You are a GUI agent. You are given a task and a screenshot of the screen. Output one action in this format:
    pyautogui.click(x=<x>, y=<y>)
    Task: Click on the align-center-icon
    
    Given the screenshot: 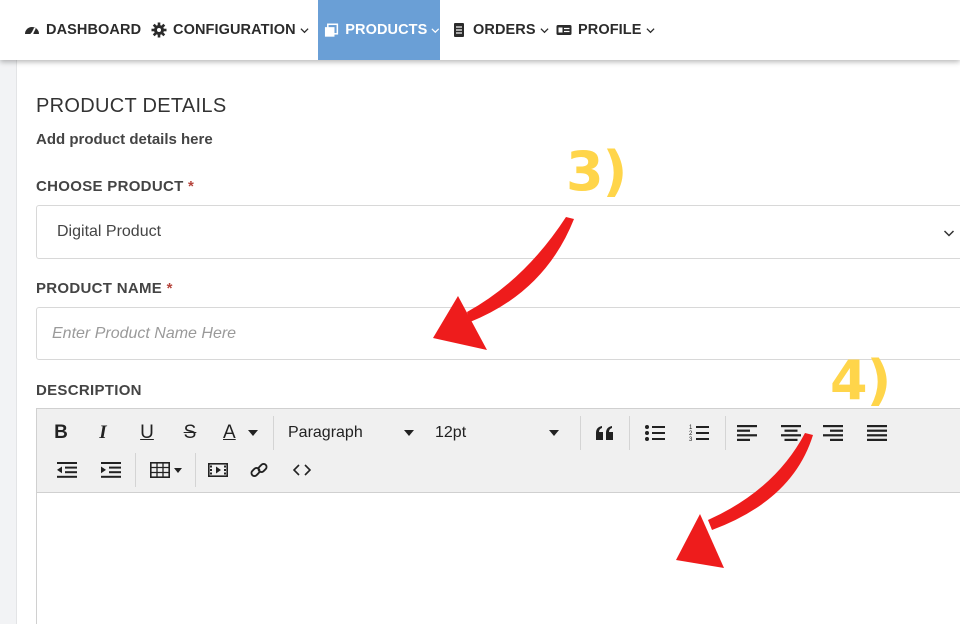 What is the action you would take?
    pyautogui.click(x=791, y=433)
    